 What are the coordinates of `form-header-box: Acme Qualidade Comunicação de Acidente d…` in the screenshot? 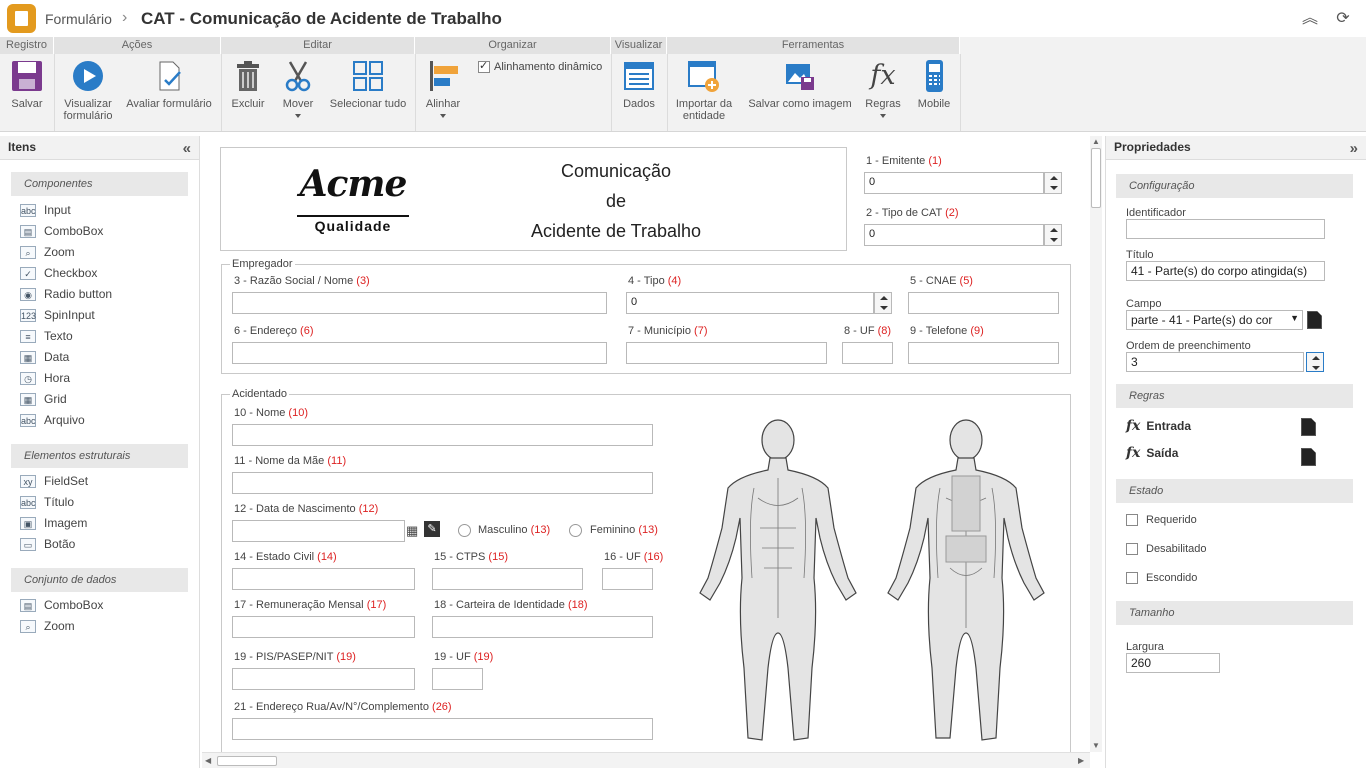 It's located at (533, 199).